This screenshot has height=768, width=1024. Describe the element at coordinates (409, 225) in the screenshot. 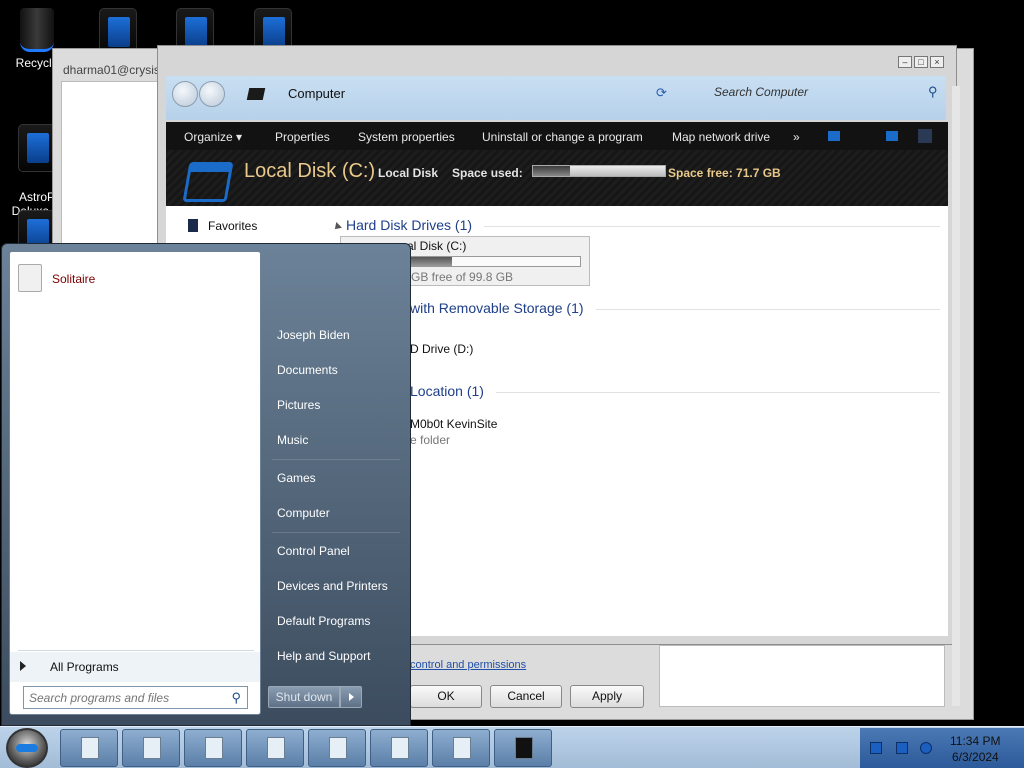

I see `group-header-hard-disk: Hard Disk Drives (1)` at that location.